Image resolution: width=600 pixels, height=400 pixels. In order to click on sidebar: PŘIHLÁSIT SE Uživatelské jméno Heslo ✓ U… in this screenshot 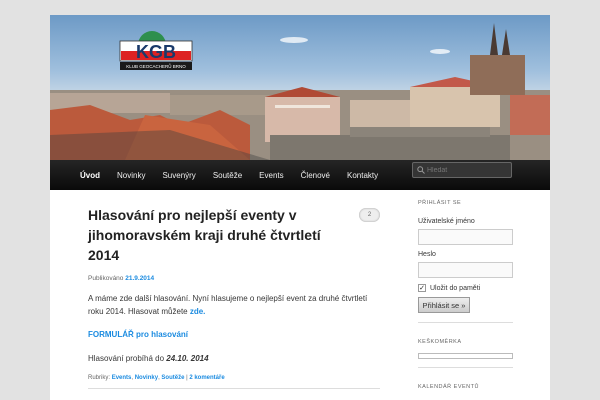, I will do `click(466, 295)`.